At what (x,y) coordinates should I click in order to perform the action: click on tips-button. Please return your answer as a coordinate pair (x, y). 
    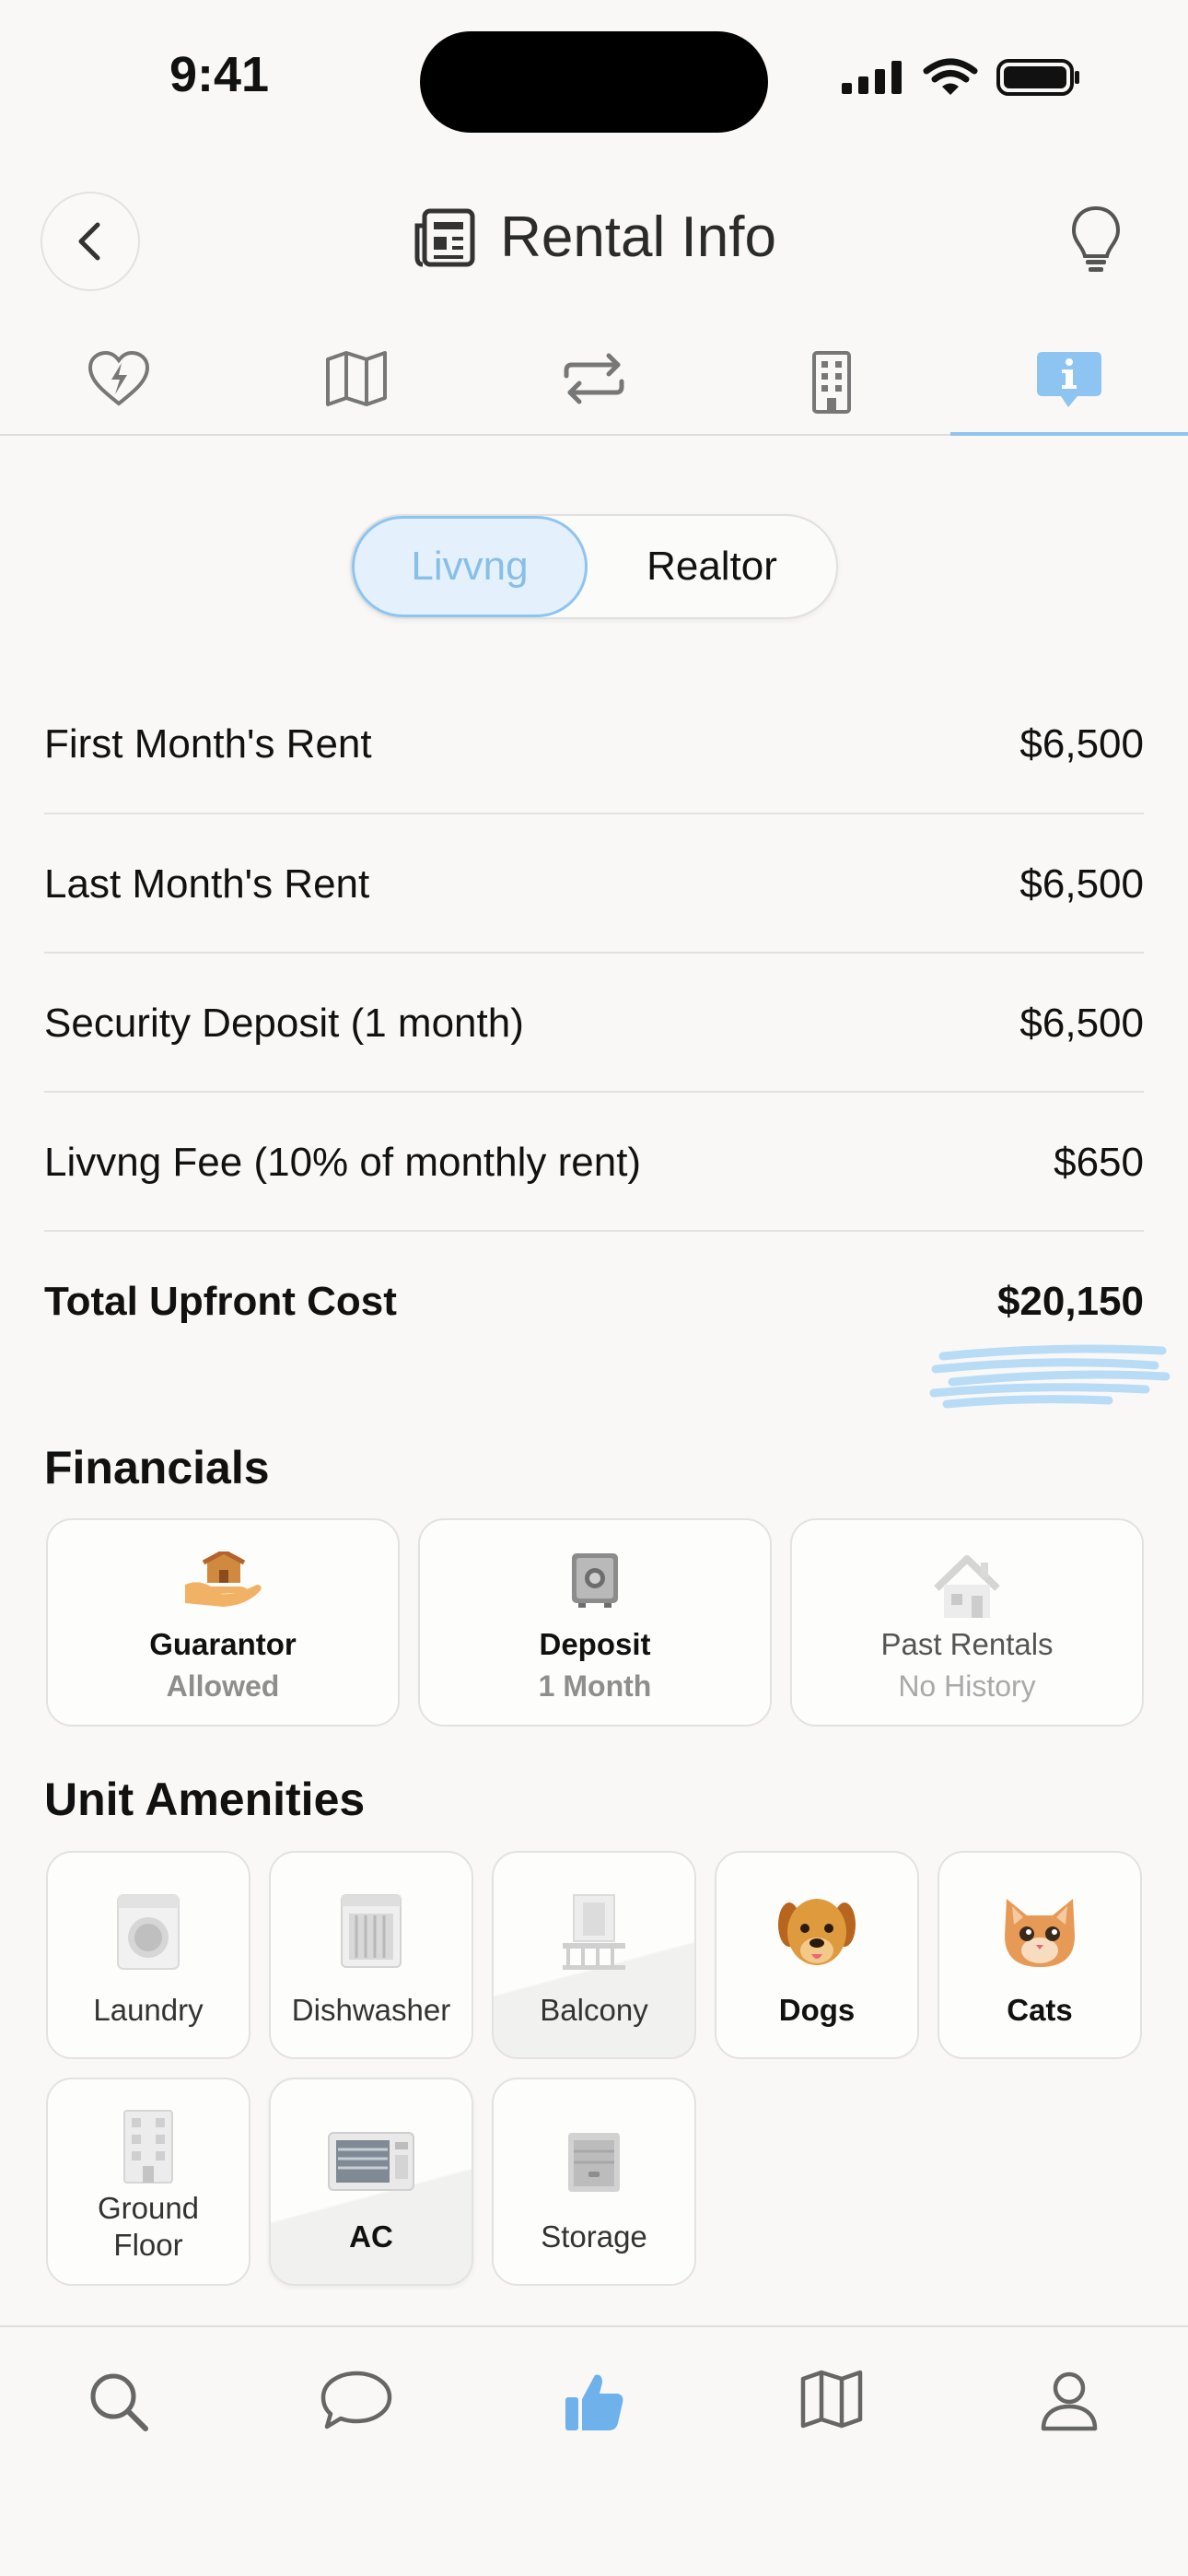
    Looking at the image, I should click on (1096, 242).